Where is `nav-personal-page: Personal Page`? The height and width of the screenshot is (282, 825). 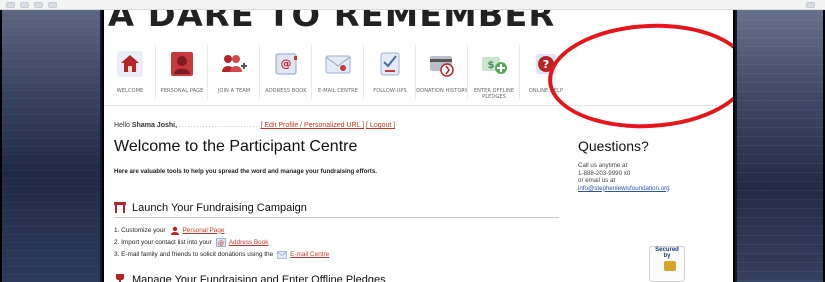
nav-personal-page: Personal Page is located at coordinates (182, 73).